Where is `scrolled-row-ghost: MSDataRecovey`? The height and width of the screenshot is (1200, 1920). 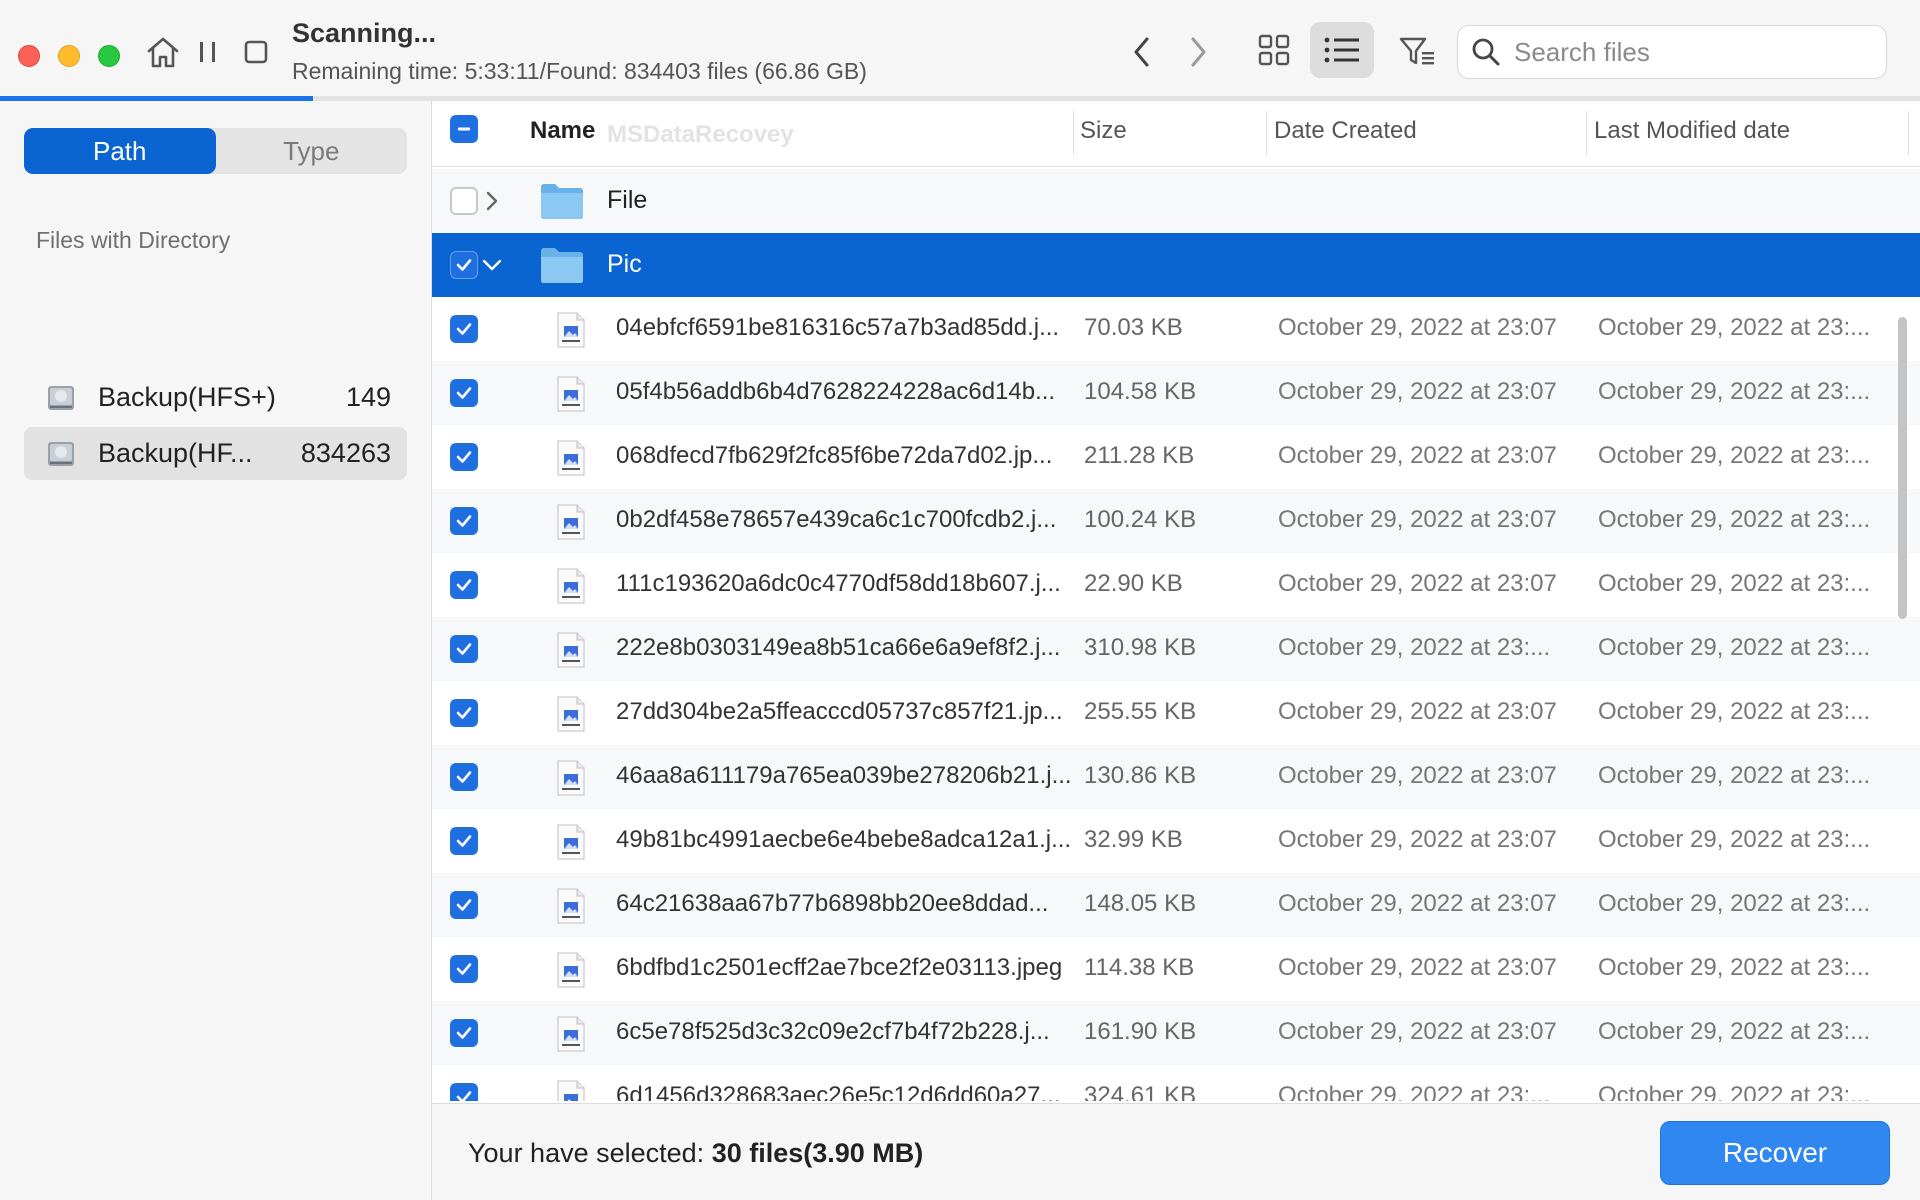
scrolled-row-ghost: MSDataRecovey is located at coordinates (700, 134).